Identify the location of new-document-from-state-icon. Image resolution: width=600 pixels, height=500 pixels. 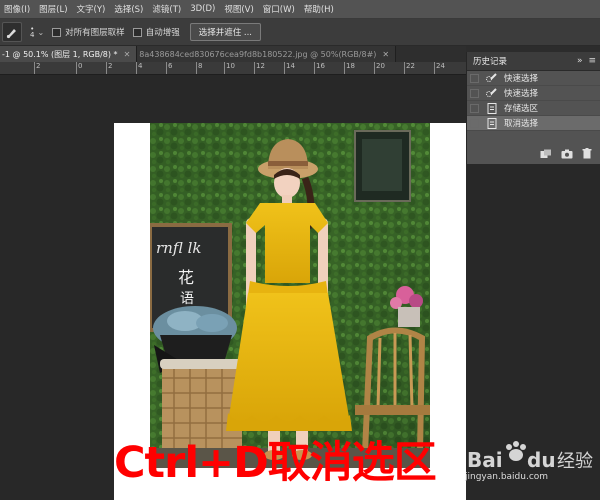
(546, 155).